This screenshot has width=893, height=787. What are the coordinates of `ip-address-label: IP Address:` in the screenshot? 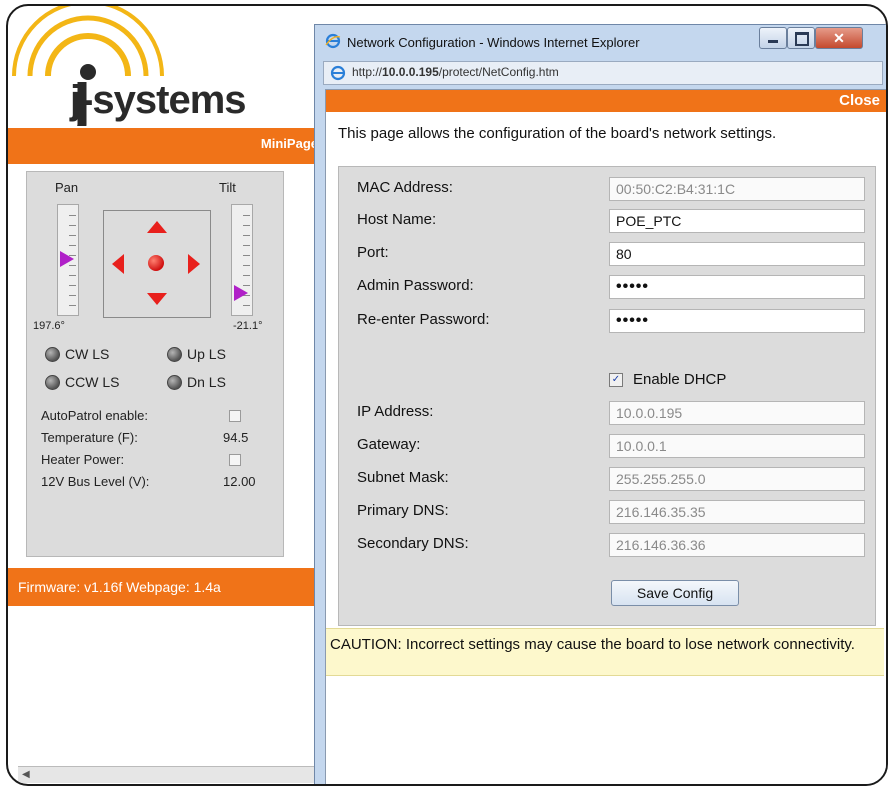 It's located at (395, 411).